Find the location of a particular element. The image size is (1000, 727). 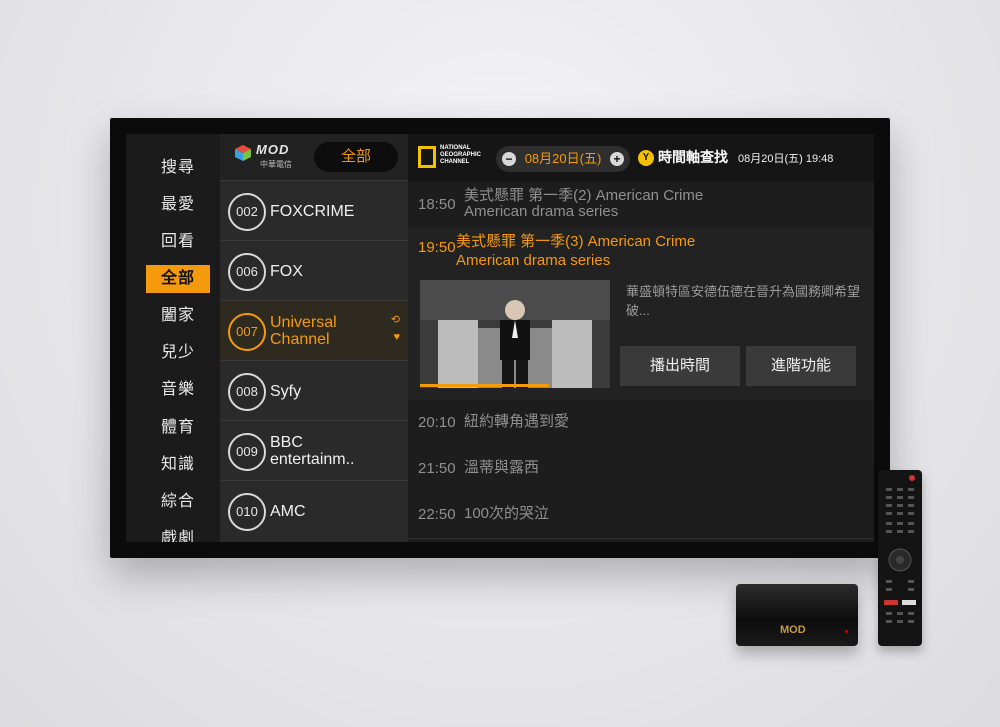

timeline-search-button: 時間軸查找 is located at coordinates (693, 157).